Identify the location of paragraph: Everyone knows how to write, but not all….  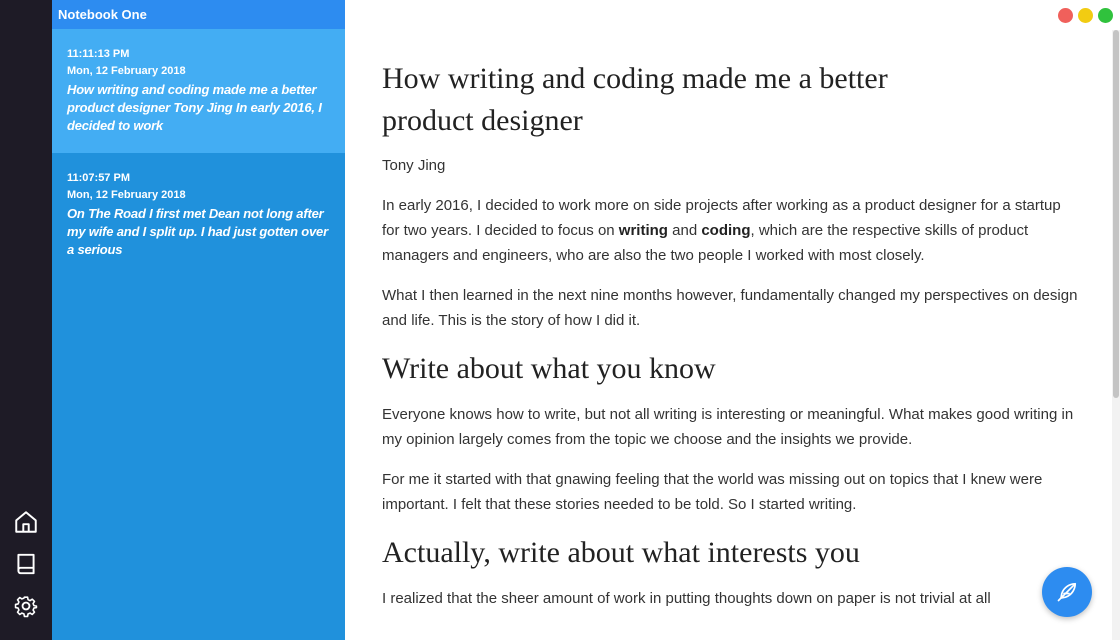
(728, 427).